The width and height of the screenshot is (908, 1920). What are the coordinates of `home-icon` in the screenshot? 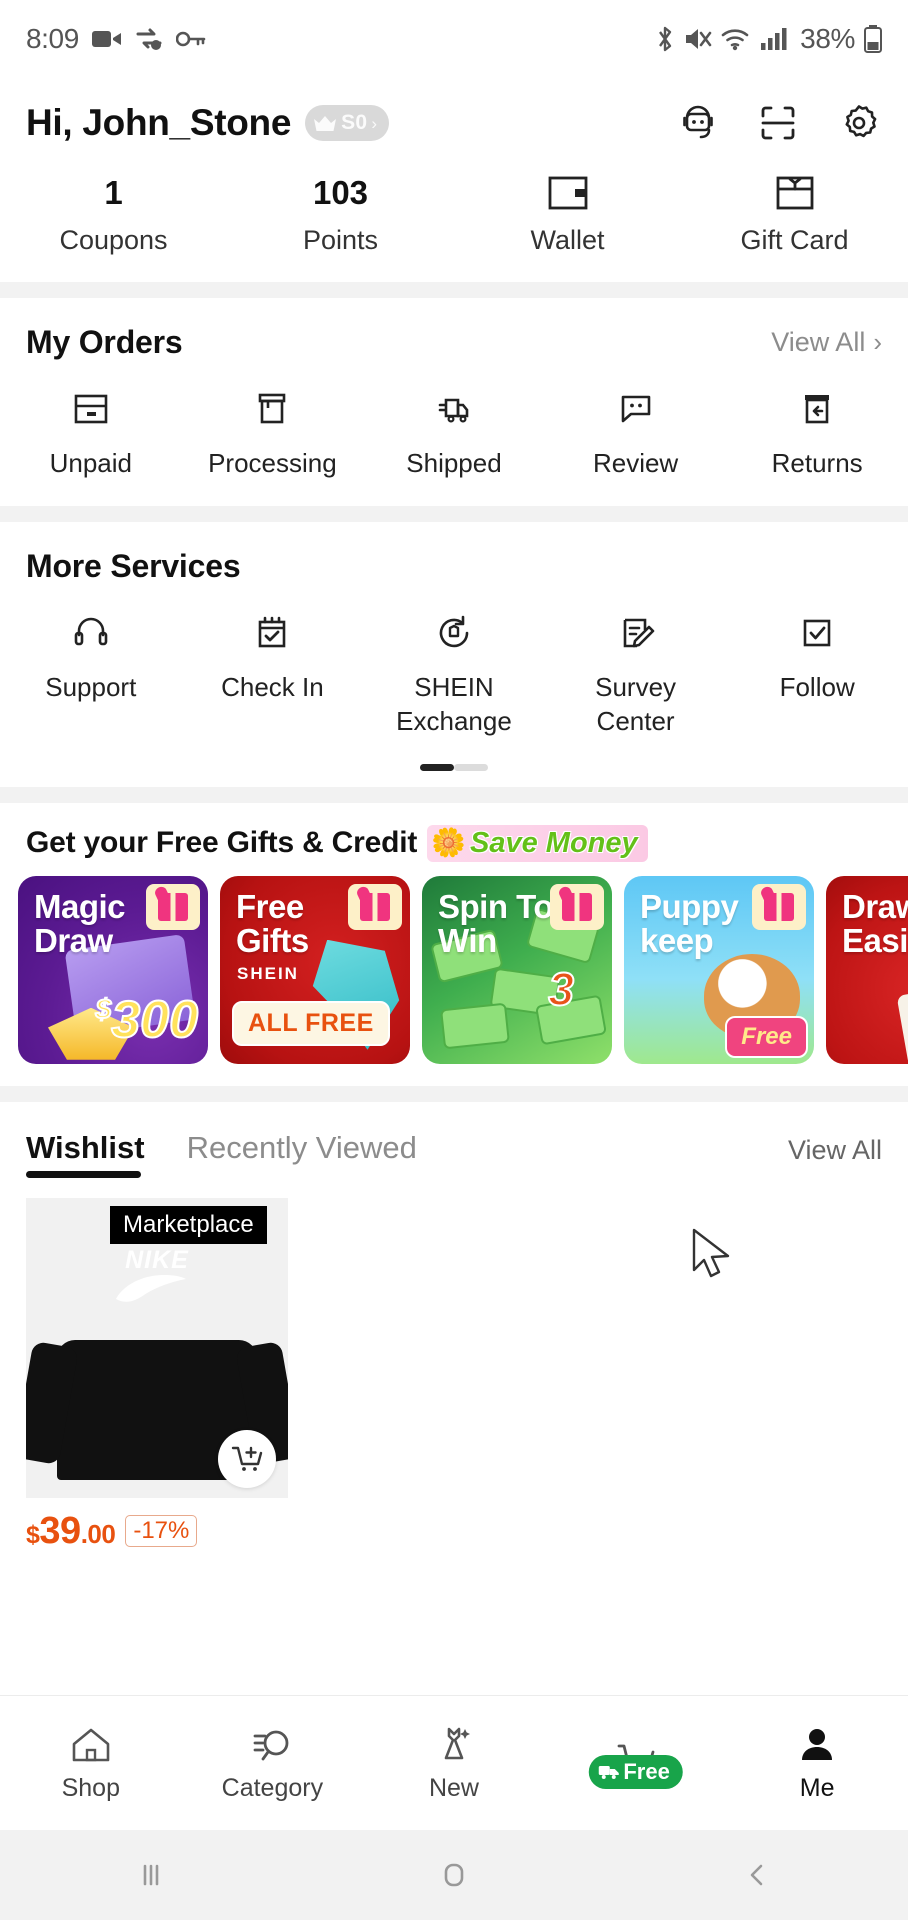 It's located at (91, 1745).